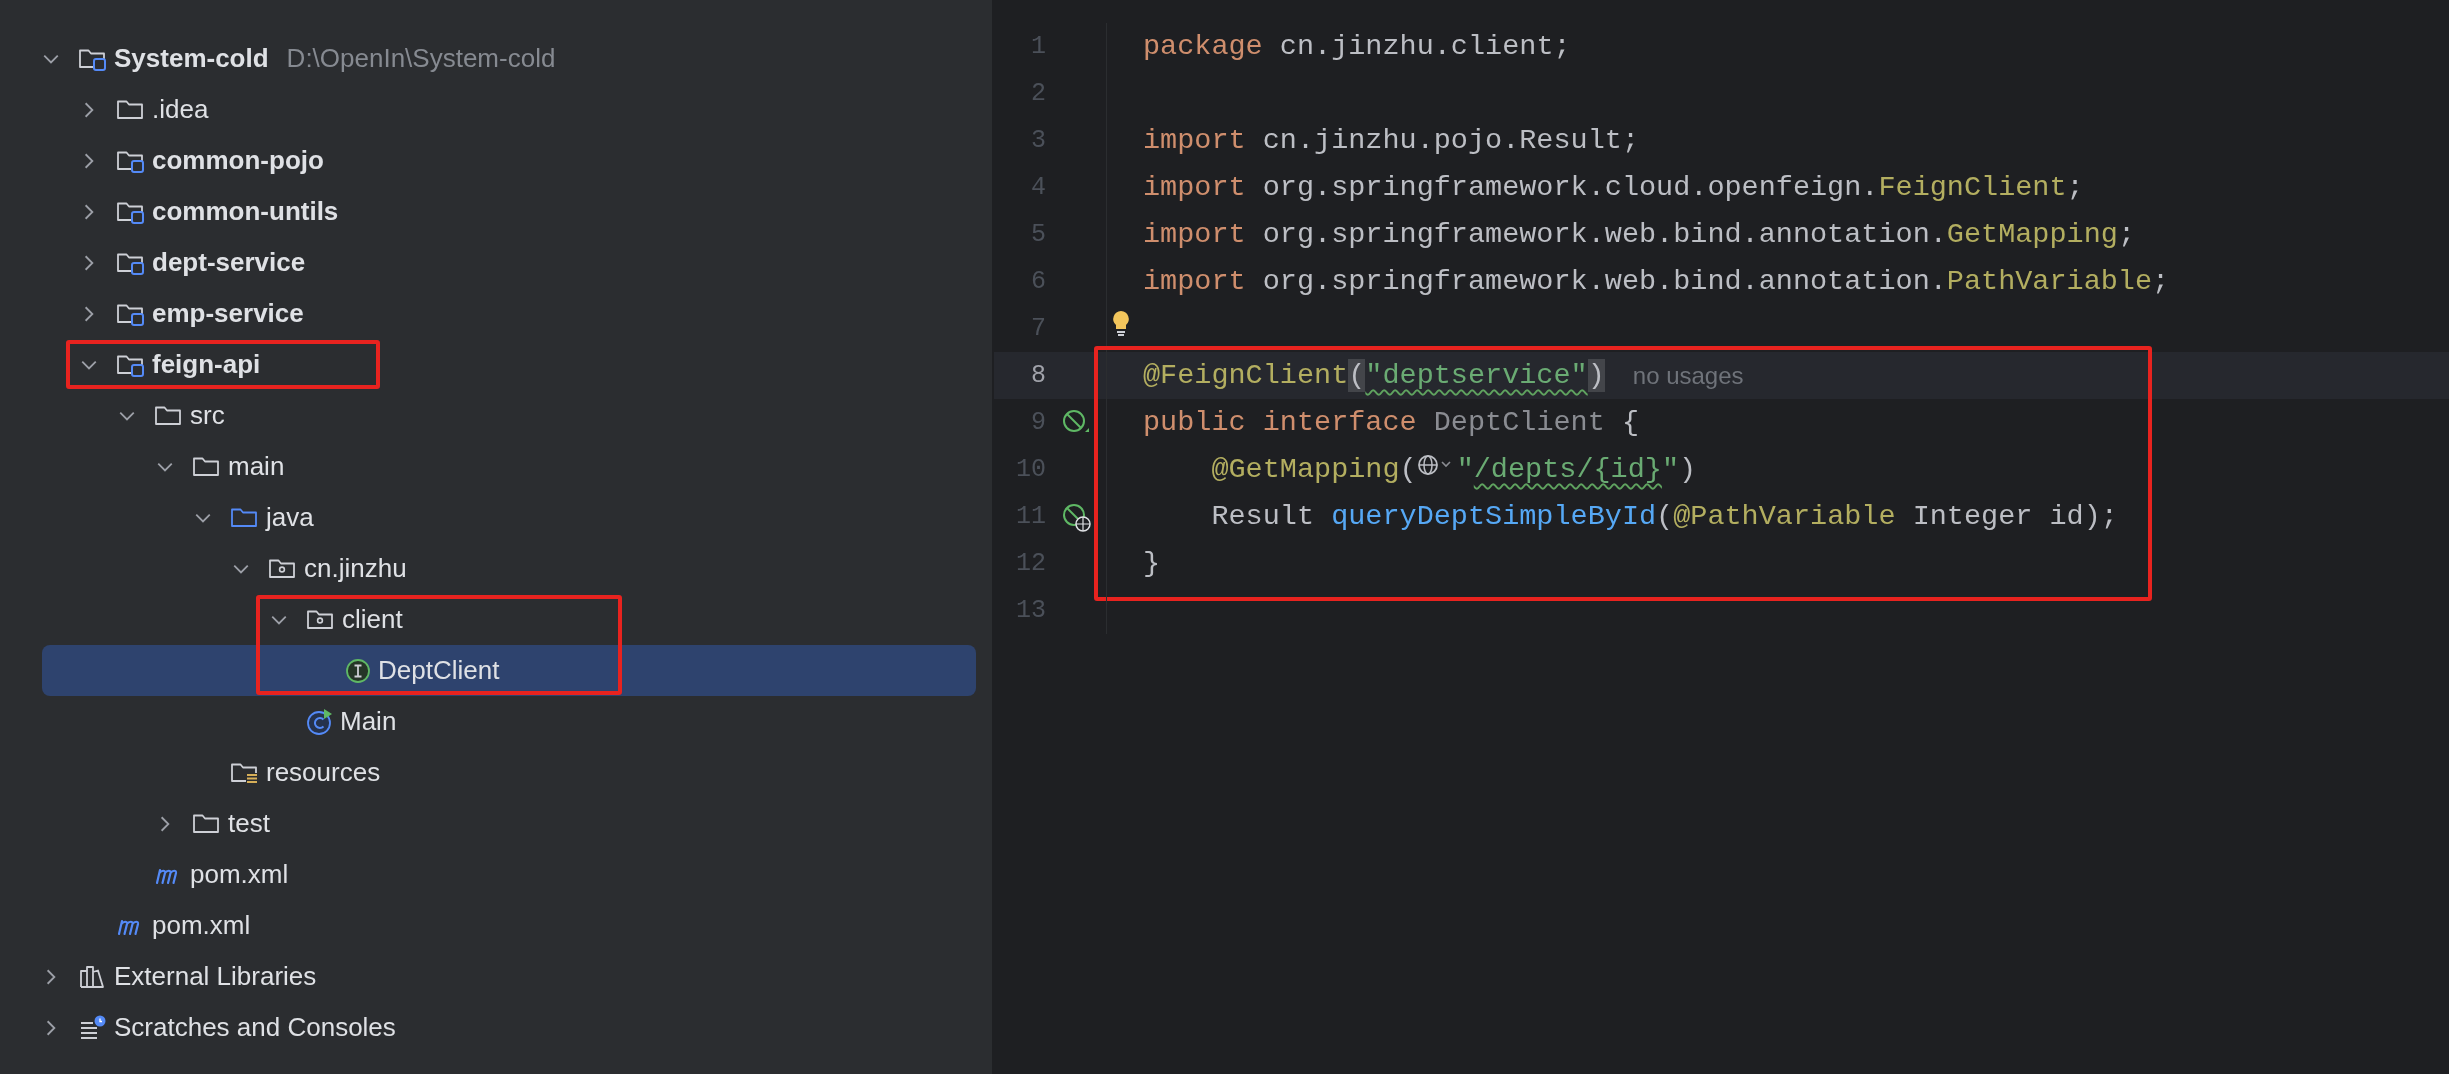 The height and width of the screenshot is (1074, 2449). I want to click on line-number: 8, so click(1038, 375).